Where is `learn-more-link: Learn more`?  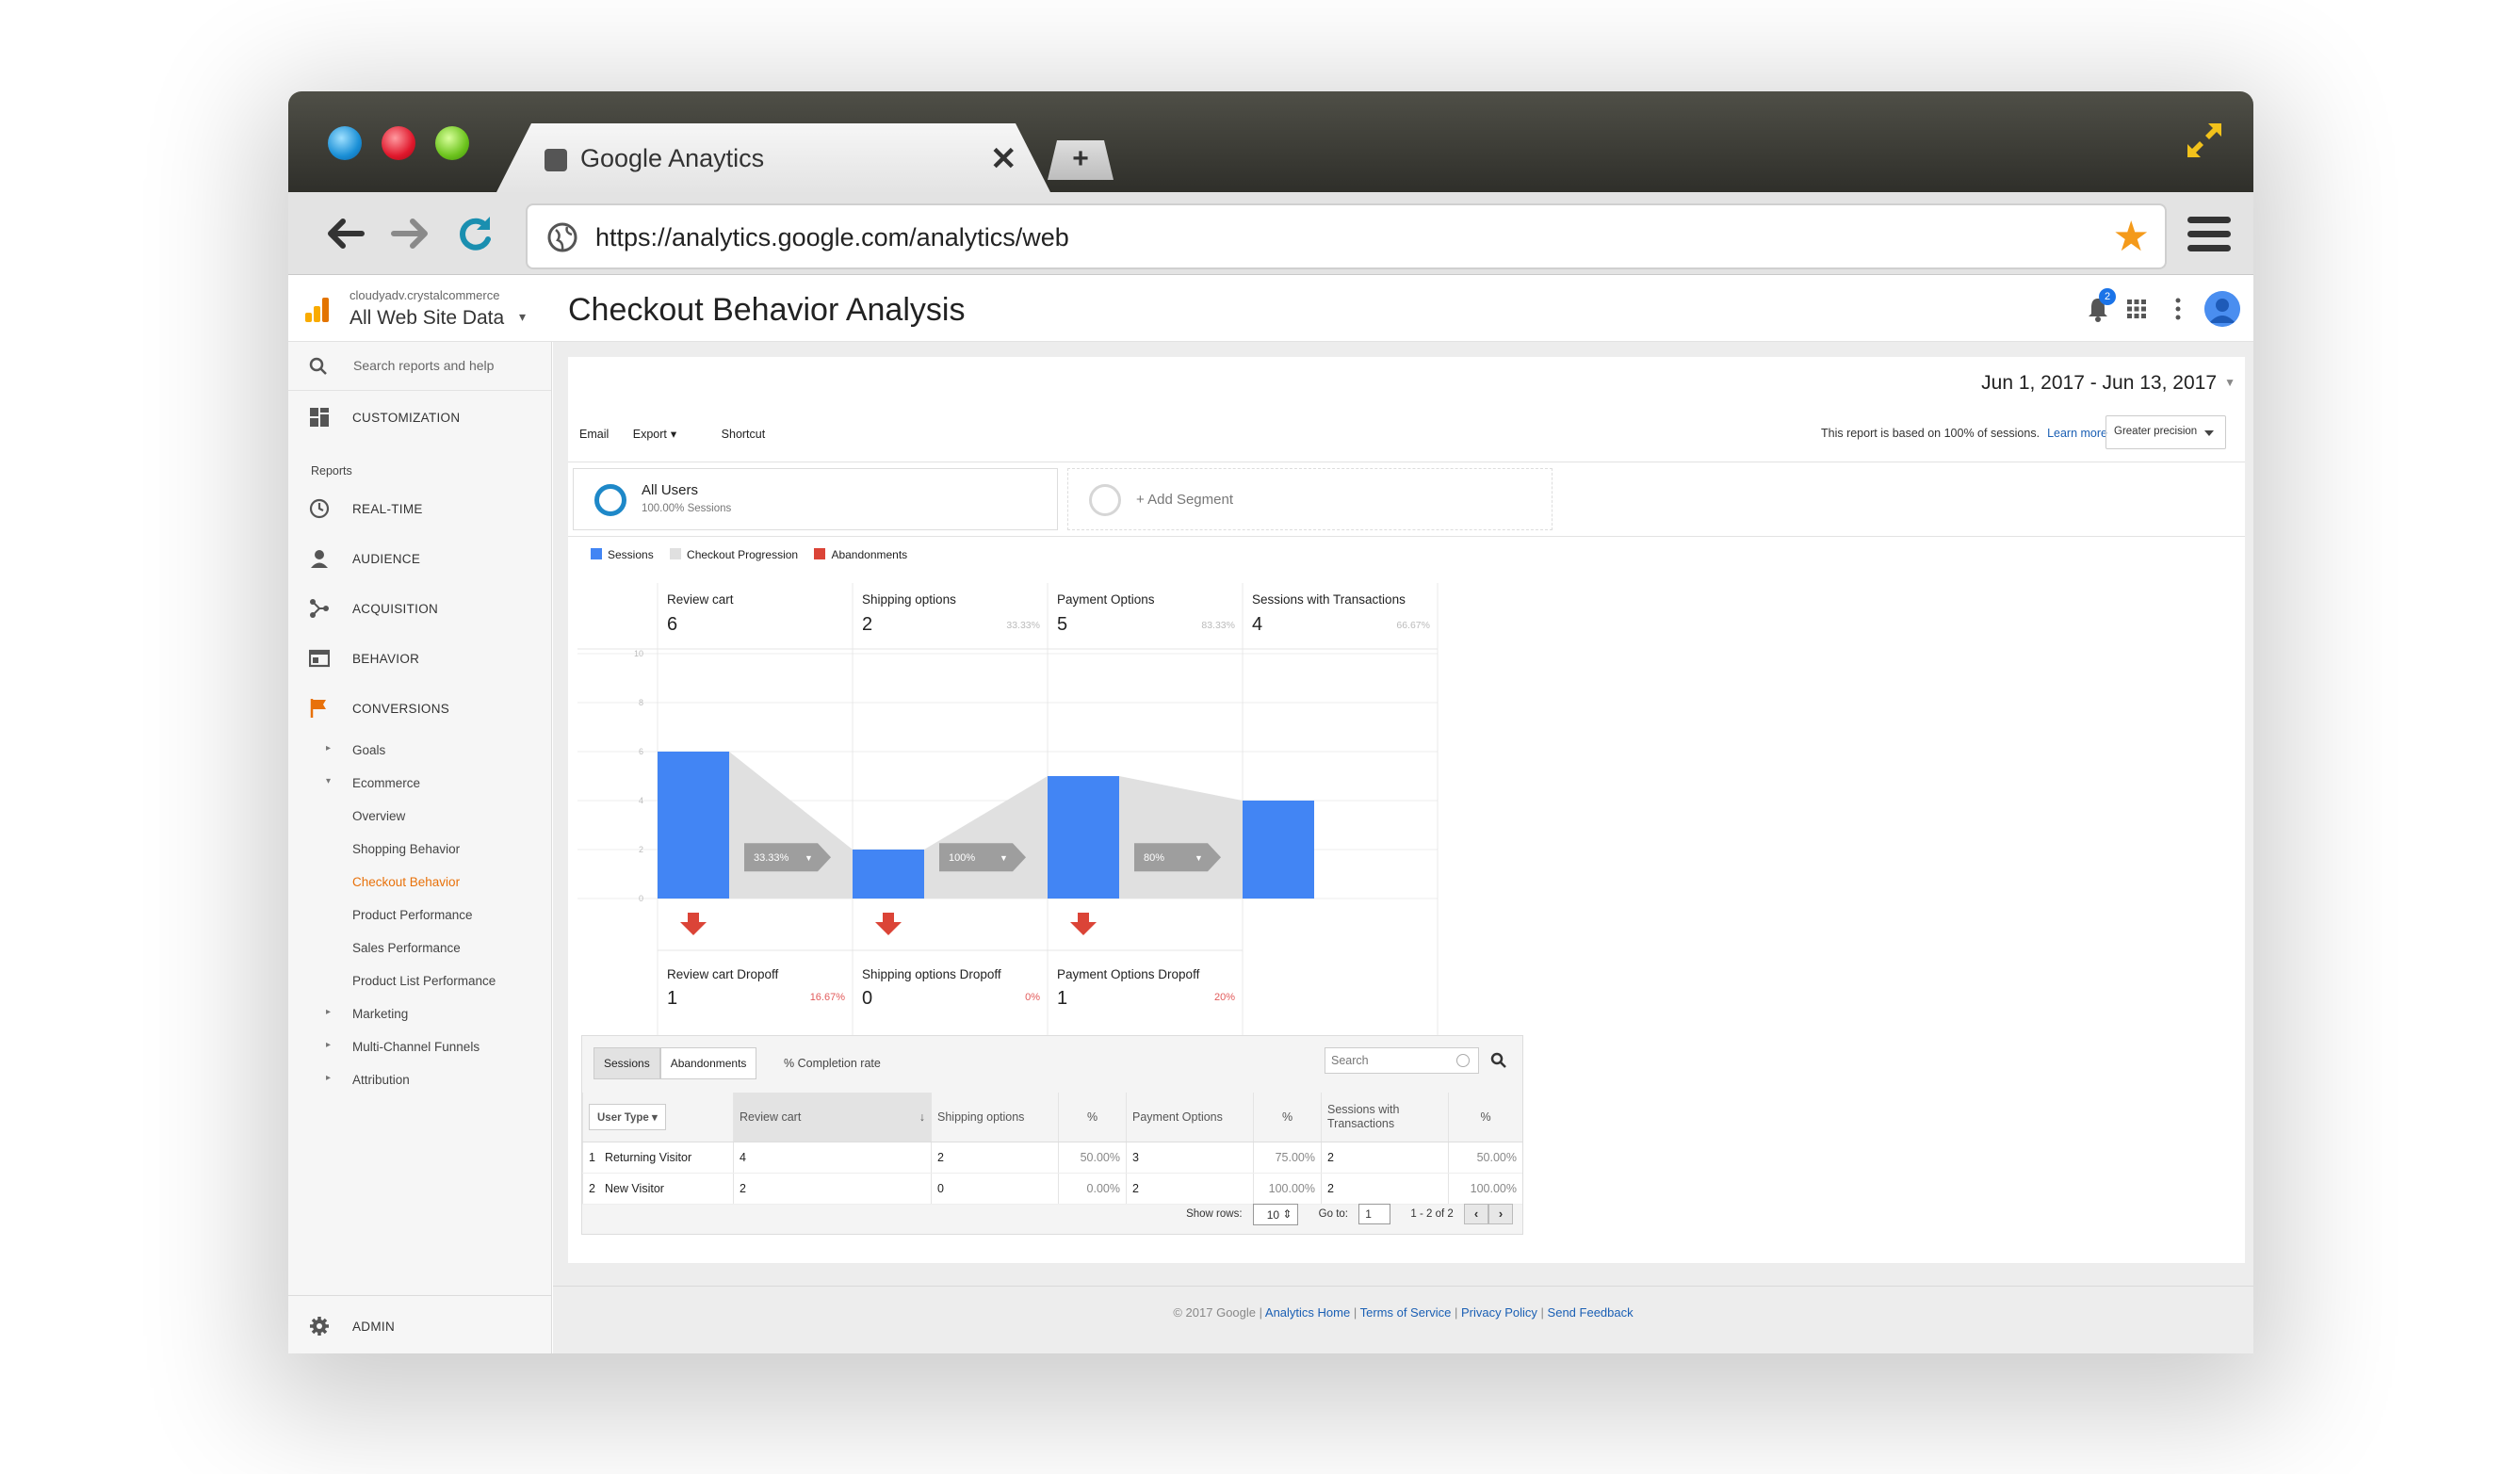 learn-more-link: Learn more is located at coordinates (2077, 434).